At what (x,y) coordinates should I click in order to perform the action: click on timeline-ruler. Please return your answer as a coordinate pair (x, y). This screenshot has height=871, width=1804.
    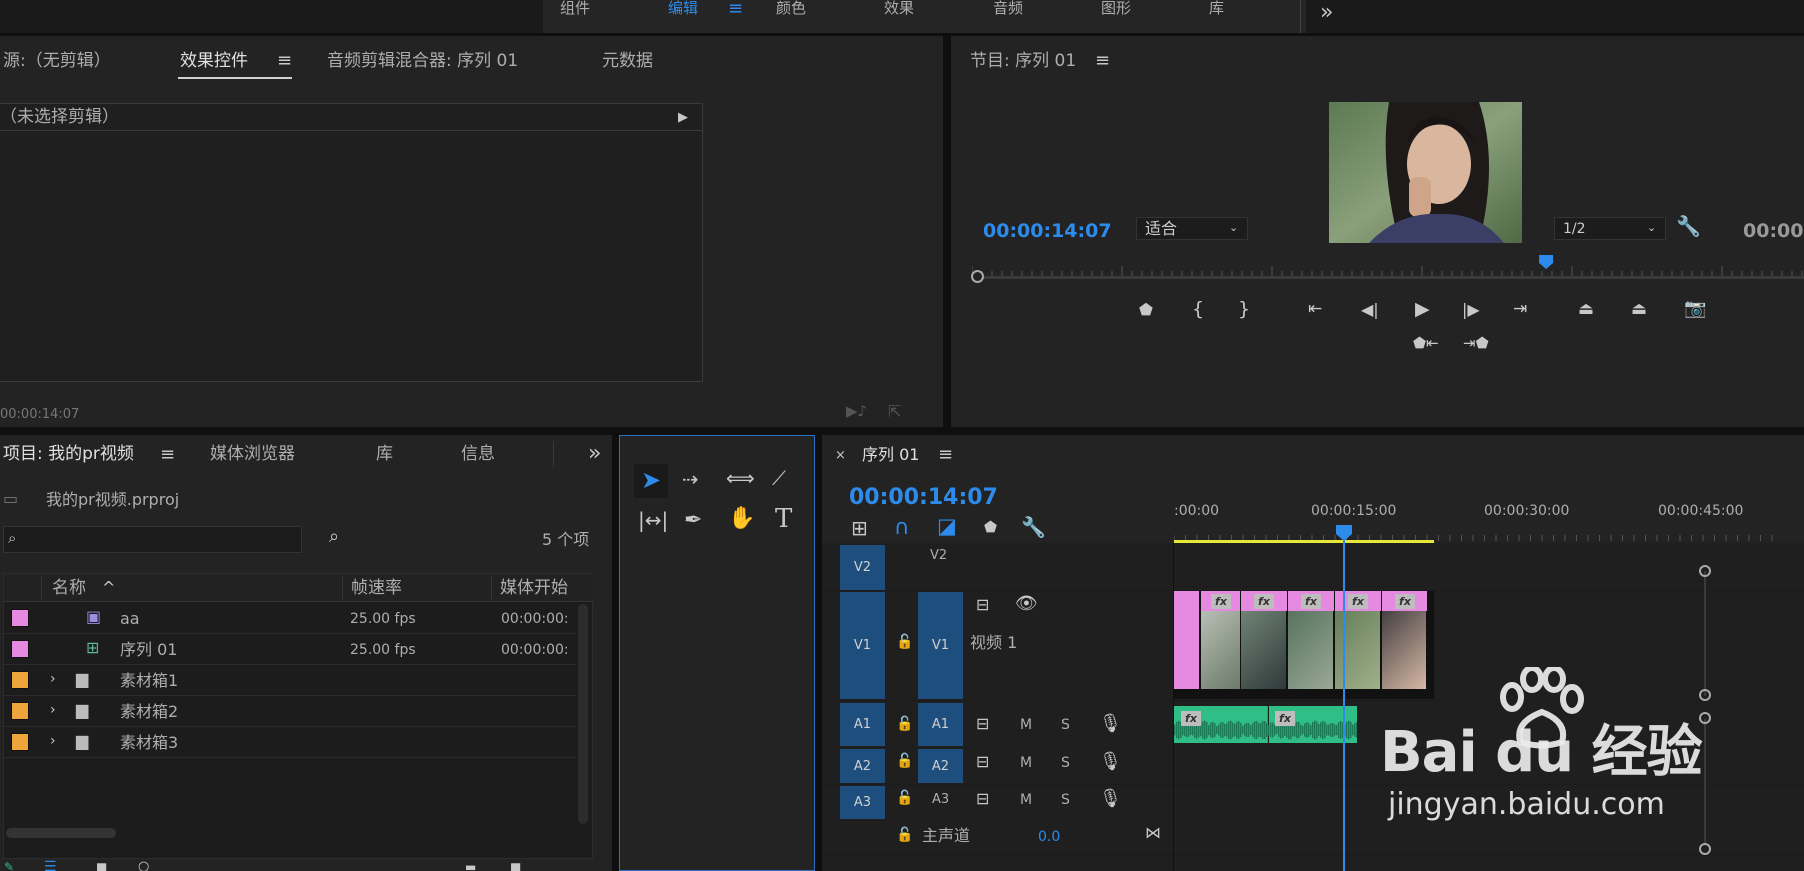
    Looking at the image, I should click on (1474, 533).